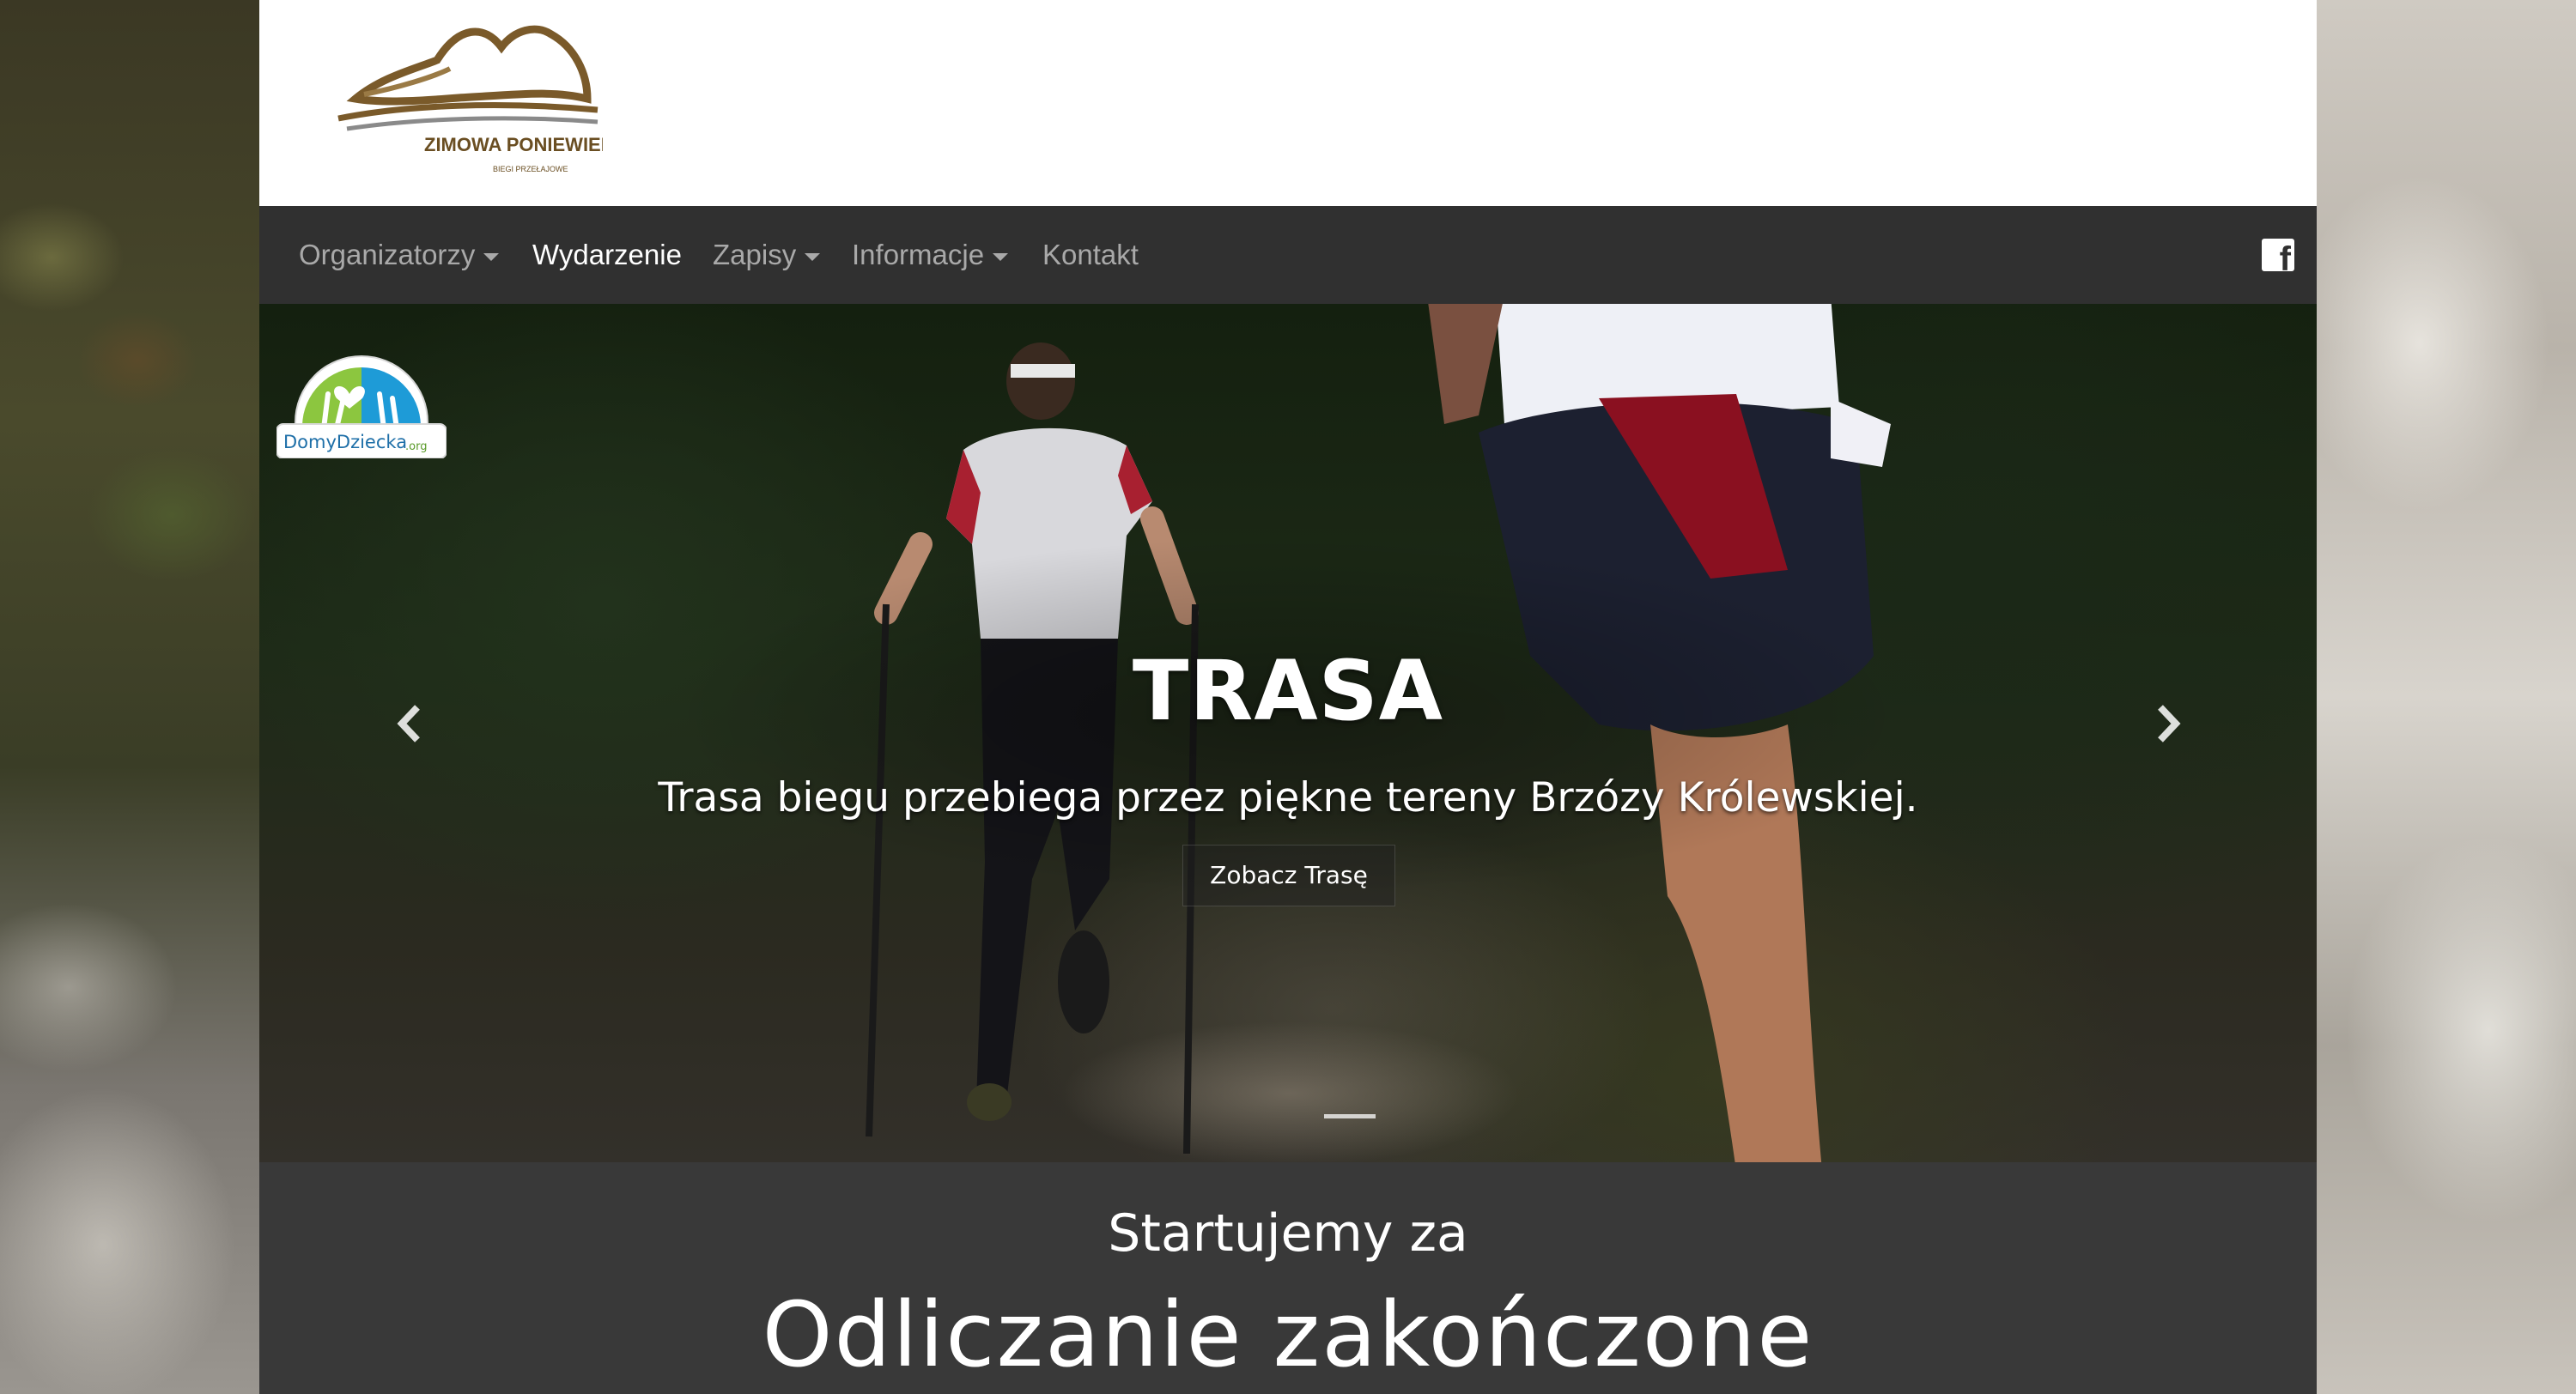 The image size is (2576, 1394). I want to click on facebook-icon: f, so click(2278, 257).